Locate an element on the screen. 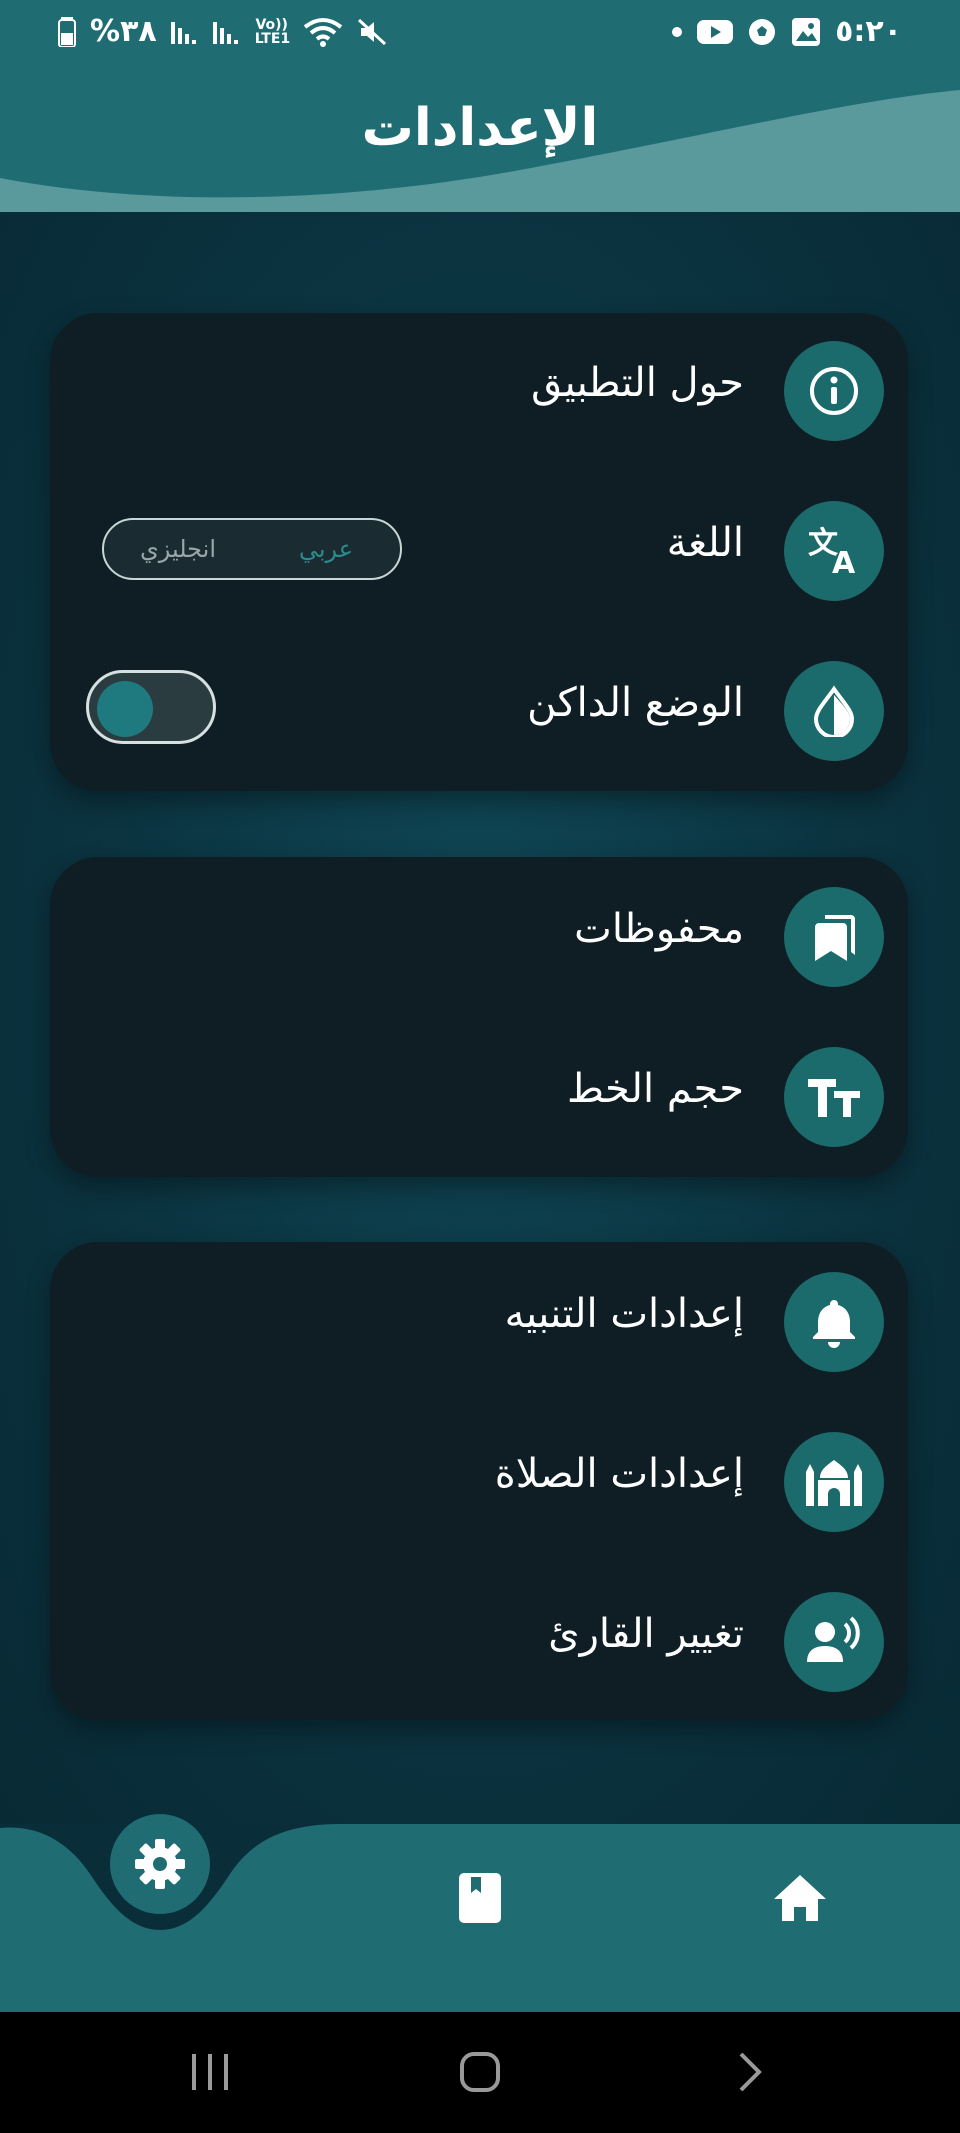 Image resolution: width=960 pixels, height=2133 pixels. nav-settings is located at coordinates (160, 1864).